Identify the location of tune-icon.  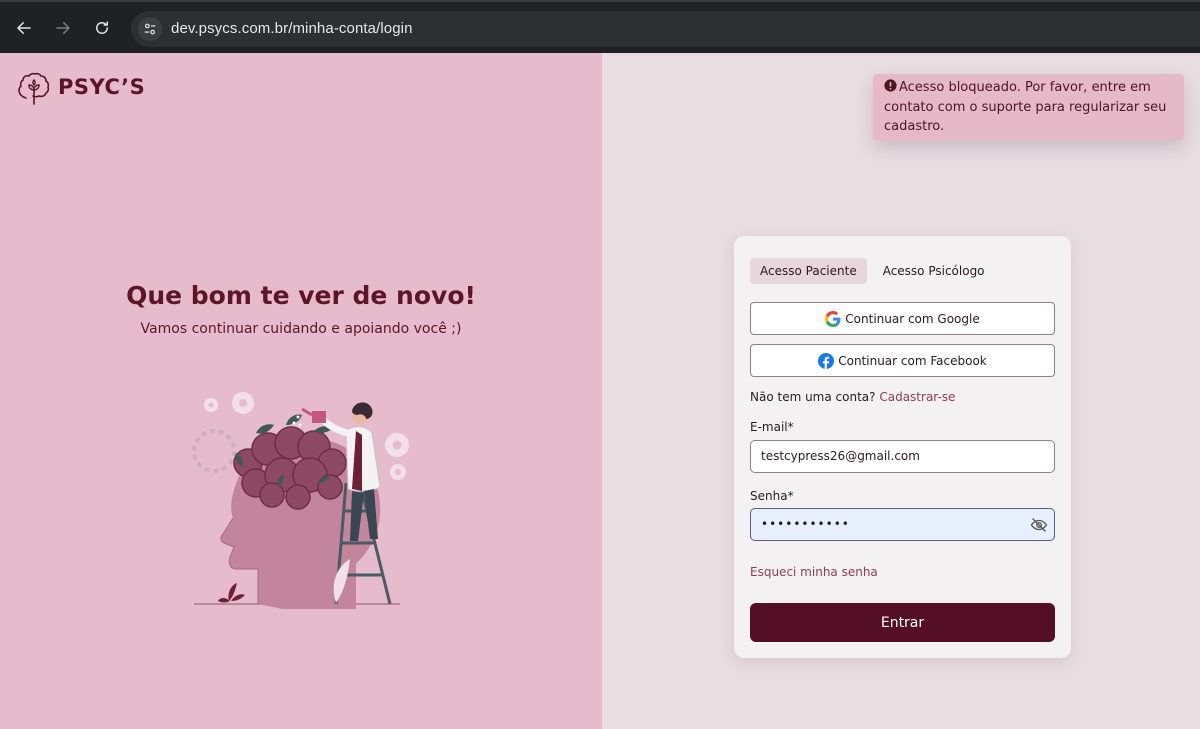
(150, 29).